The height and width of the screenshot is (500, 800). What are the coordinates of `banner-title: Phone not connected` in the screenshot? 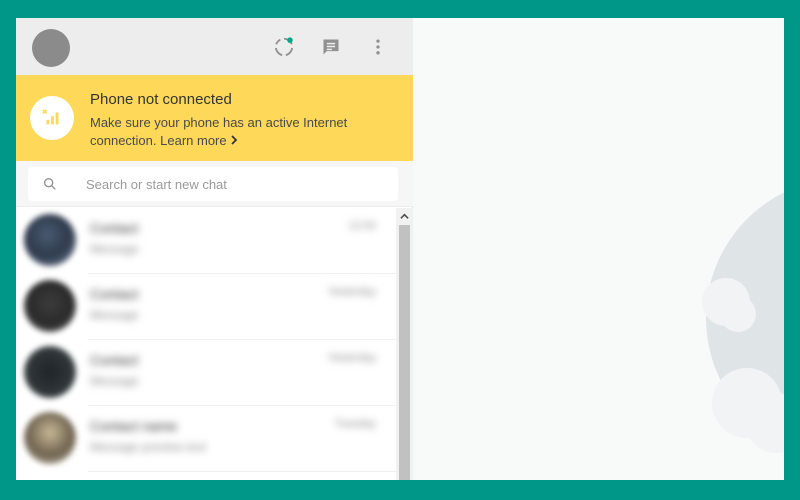 It's located at (161, 99).